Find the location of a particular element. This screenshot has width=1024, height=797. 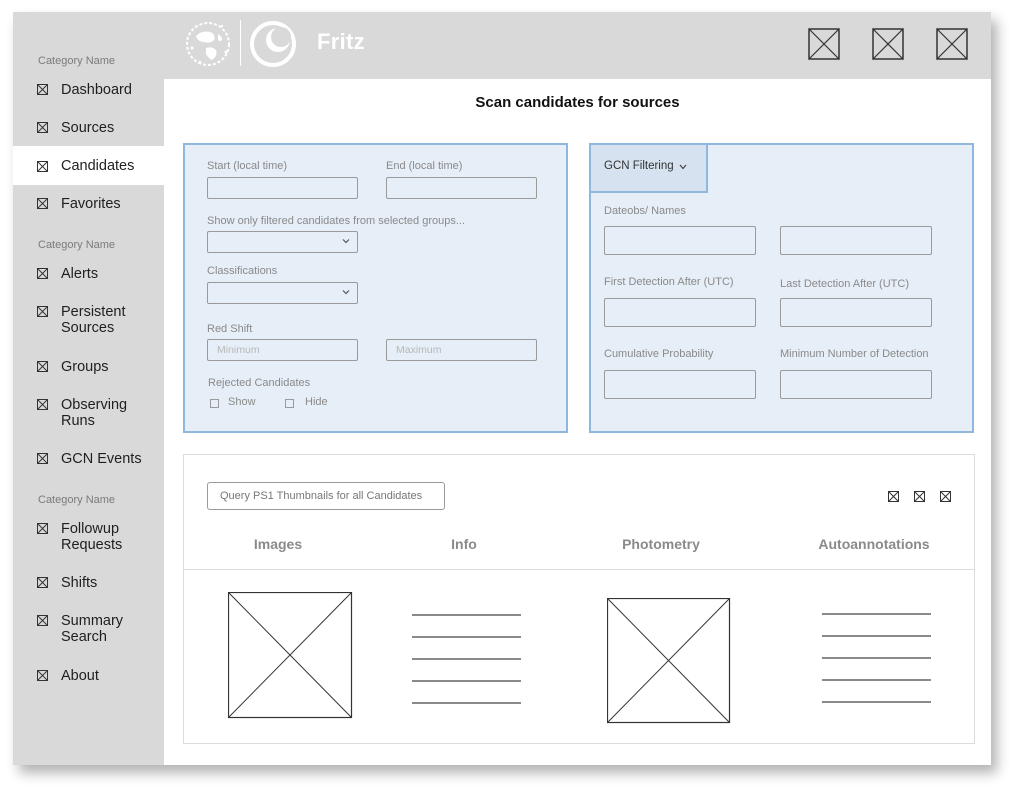

redshift-min-placeholder: Minimum is located at coordinates (238, 350).